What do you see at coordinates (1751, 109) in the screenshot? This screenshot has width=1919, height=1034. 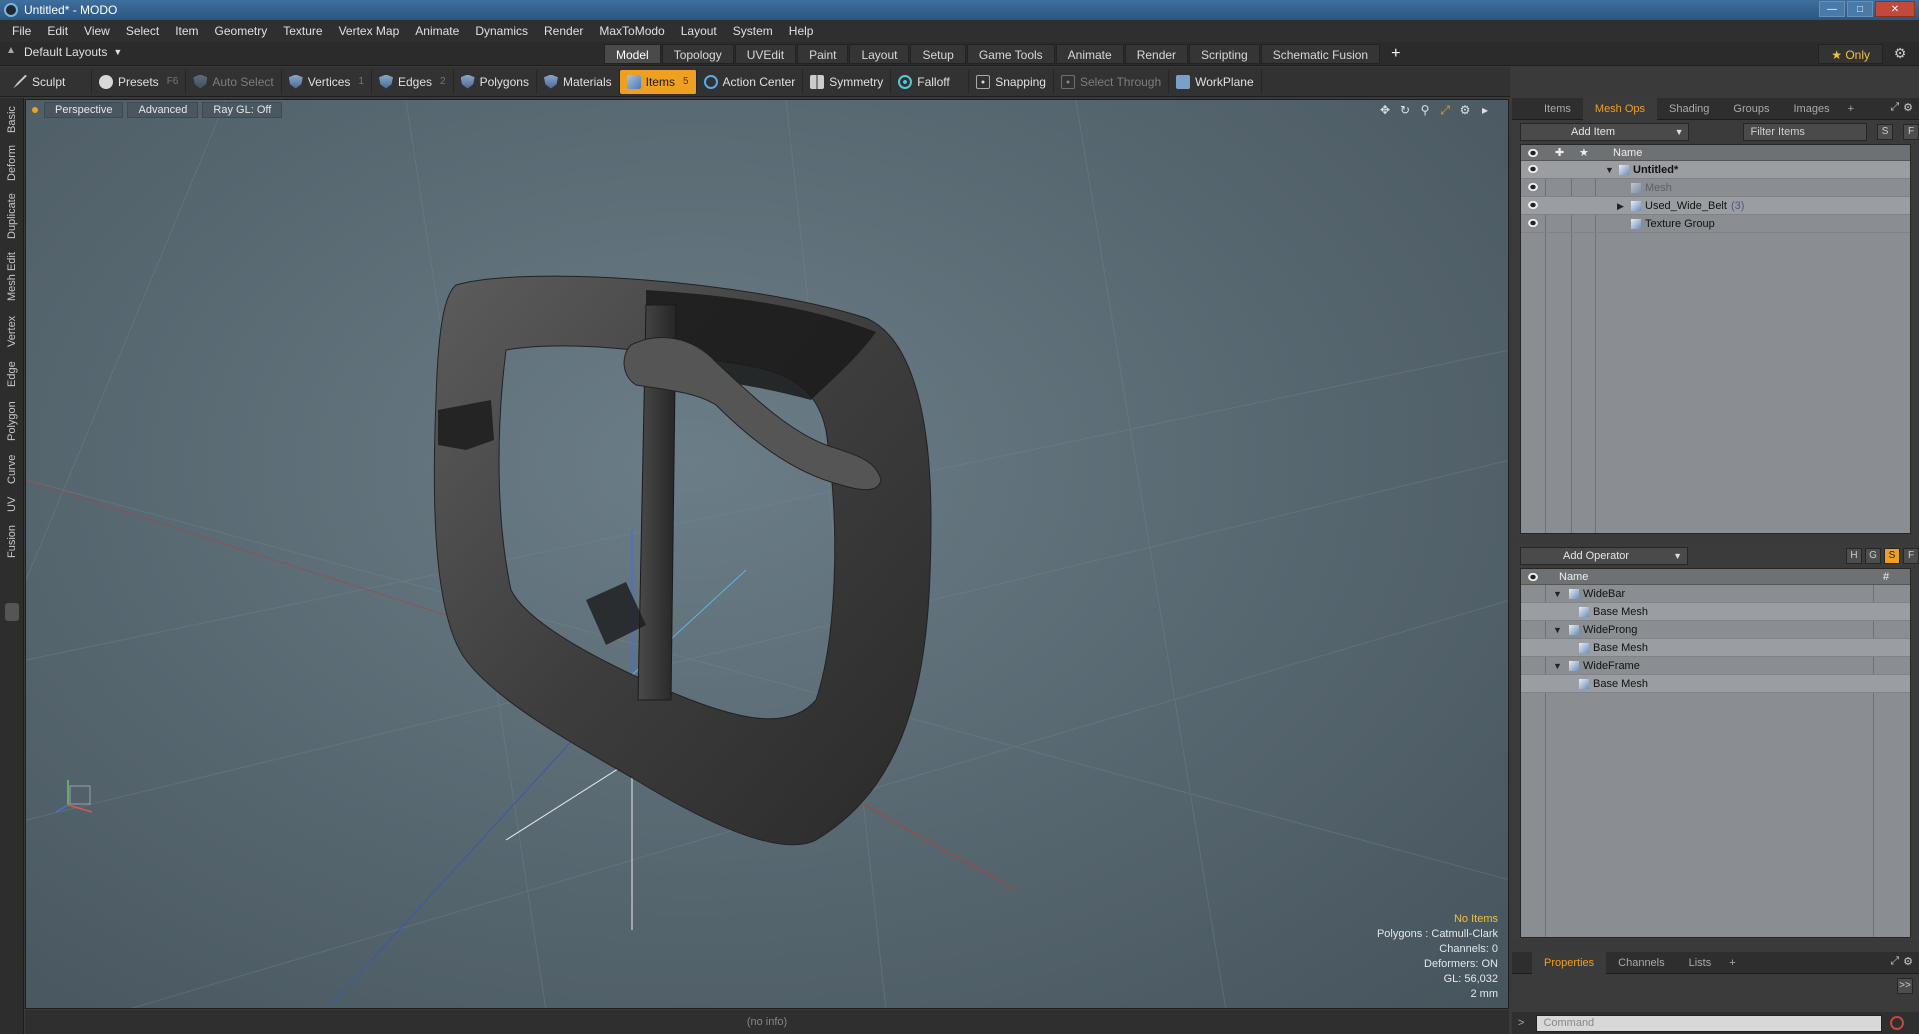 I see `tab-groups: Groups` at bounding box center [1751, 109].